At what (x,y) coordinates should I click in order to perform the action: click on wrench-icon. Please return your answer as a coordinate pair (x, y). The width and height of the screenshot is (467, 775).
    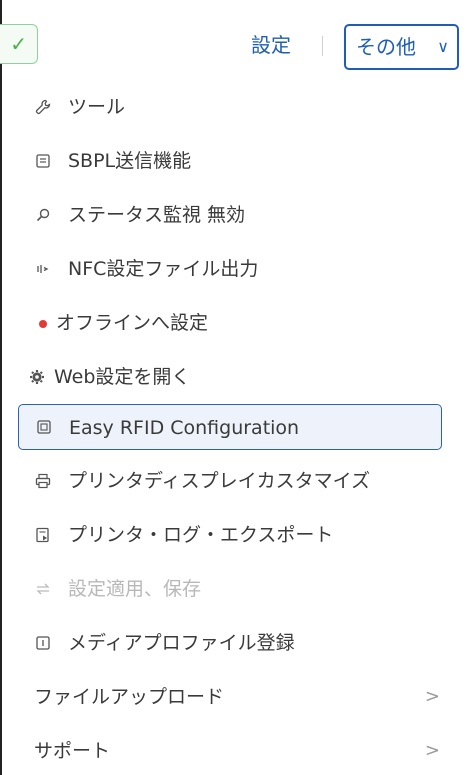
    Looking at the image, I should click on (43, 107).